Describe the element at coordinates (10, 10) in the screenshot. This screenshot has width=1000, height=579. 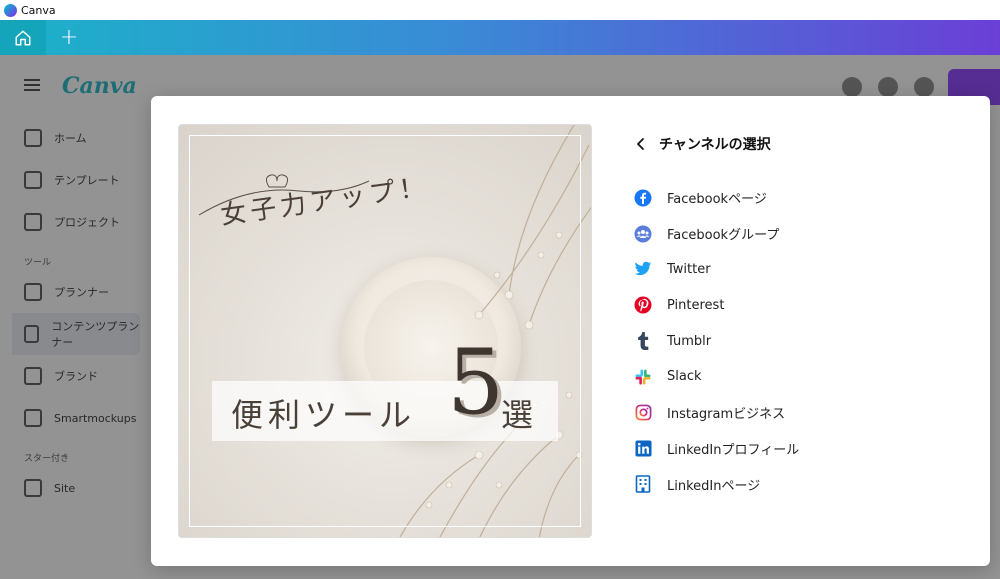
I see `canva-app-icon` at that location.